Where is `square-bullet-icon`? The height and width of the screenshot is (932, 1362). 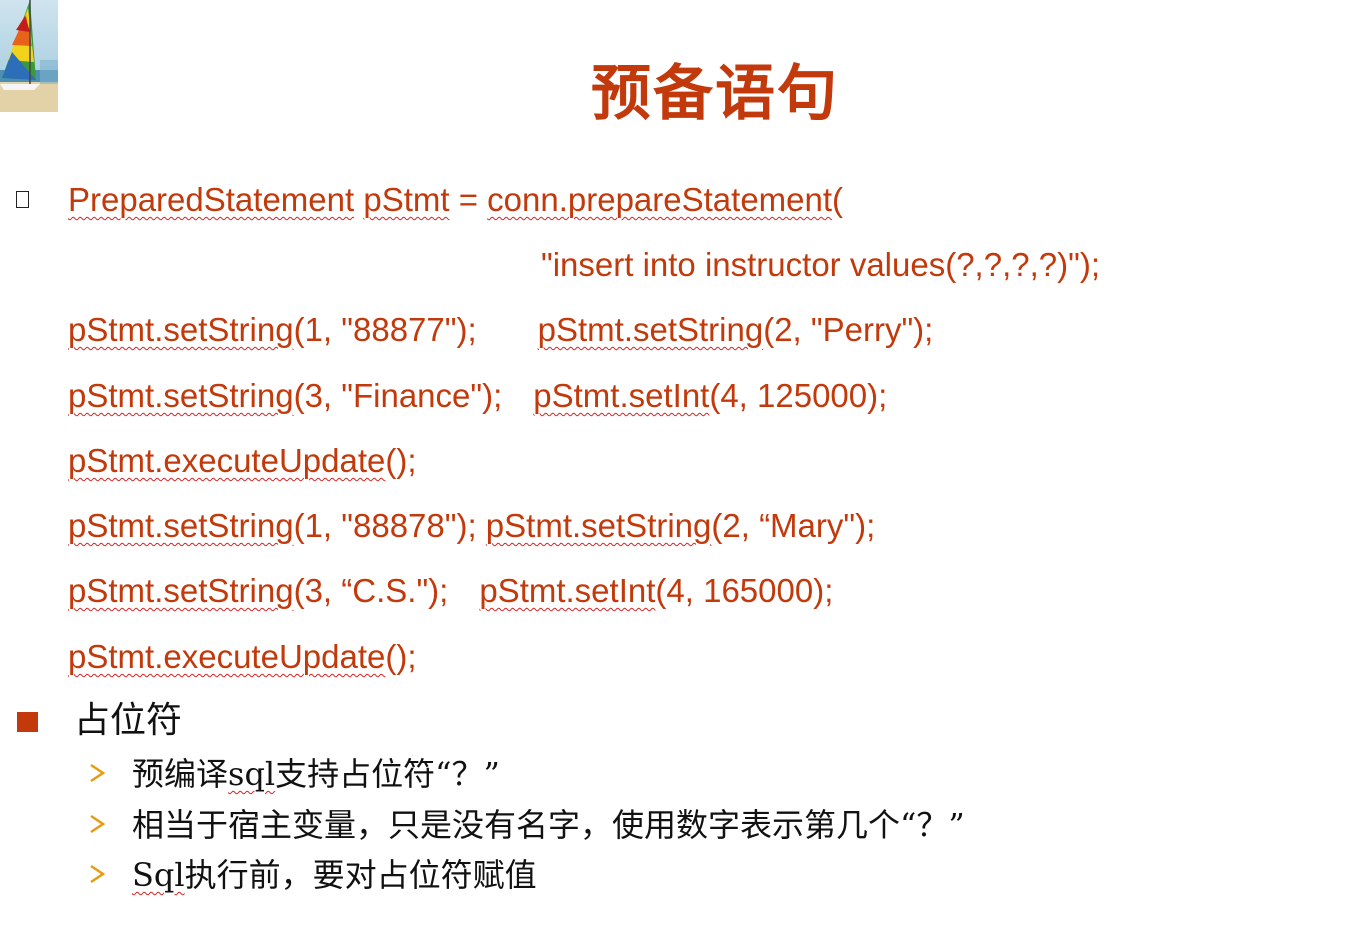
square-bullet-icon is located at coordinates (27, 722).